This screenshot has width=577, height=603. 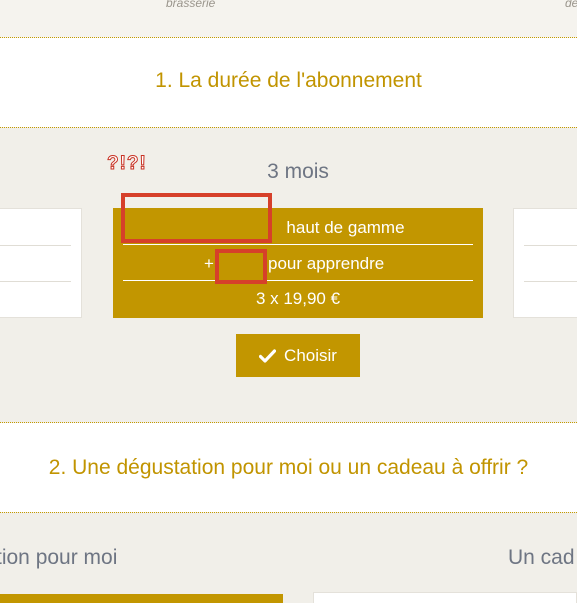 What do you see at coordinates (209, 263) in the screenshot?
I see `plan-feature-plus: +` at bounding box center [209, 263].